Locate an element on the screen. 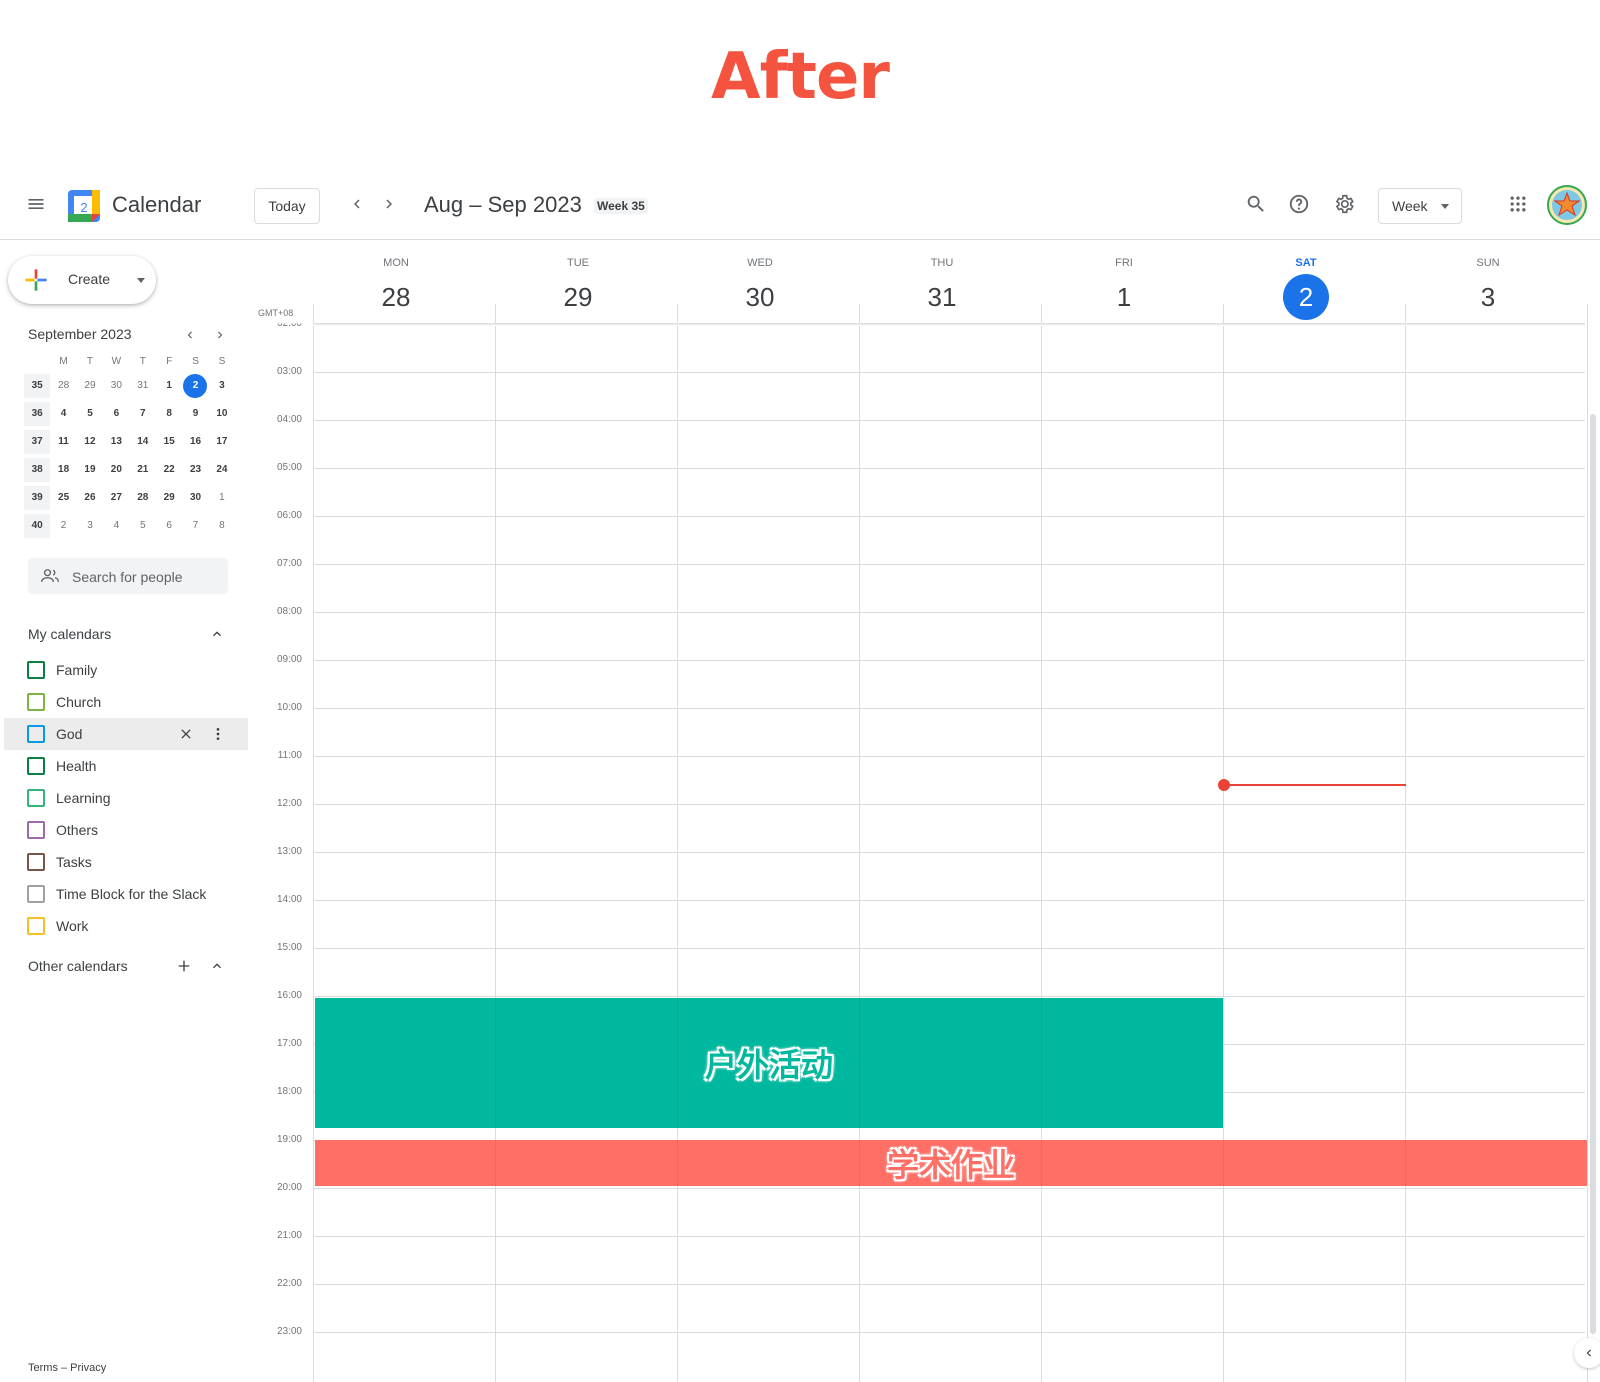  mini-calendar-day: 31 is located at coordinates (143, 386).